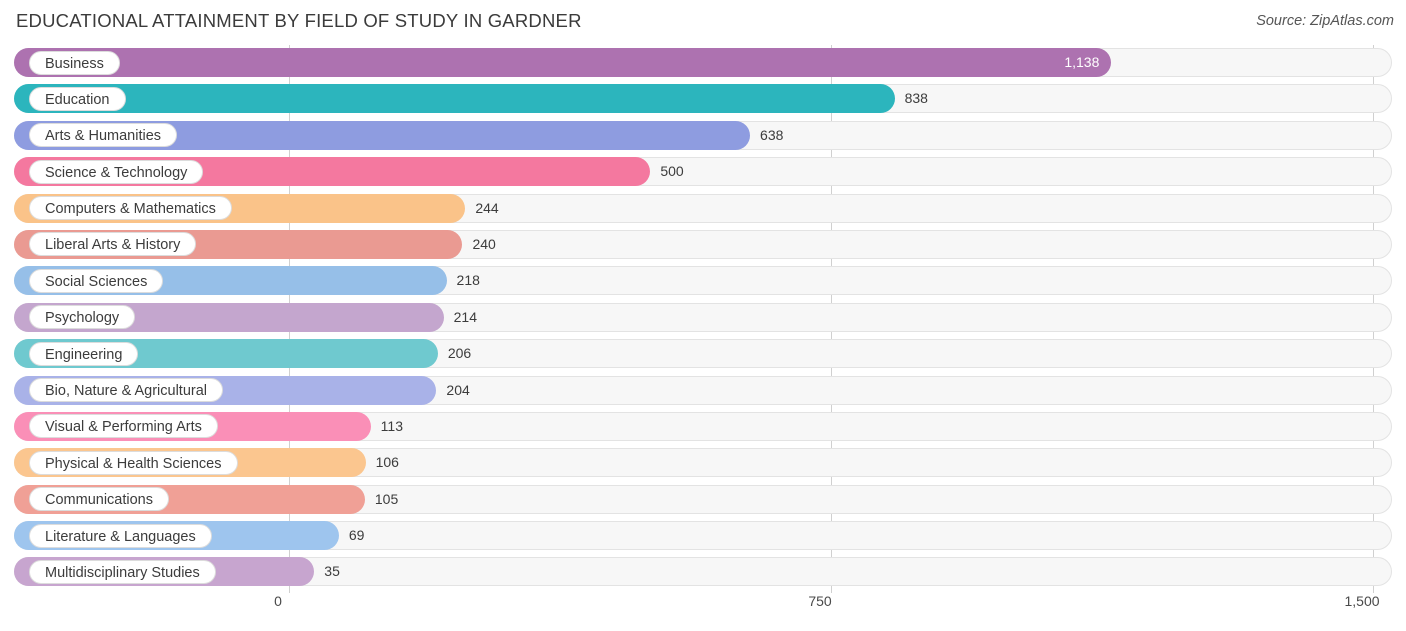  What do you see at coordinates (120, 535) in the screenshot?
I see `bar-category-label: Literature & Languages` at bounding box center [120, 535].